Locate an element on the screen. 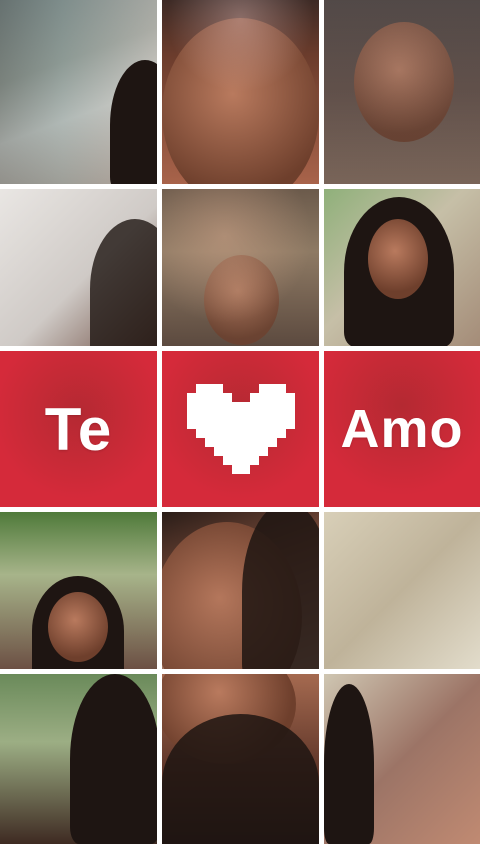 This screenshot has height=852, width=480. text-tile-te: Te is located at coordinates (78, 429).